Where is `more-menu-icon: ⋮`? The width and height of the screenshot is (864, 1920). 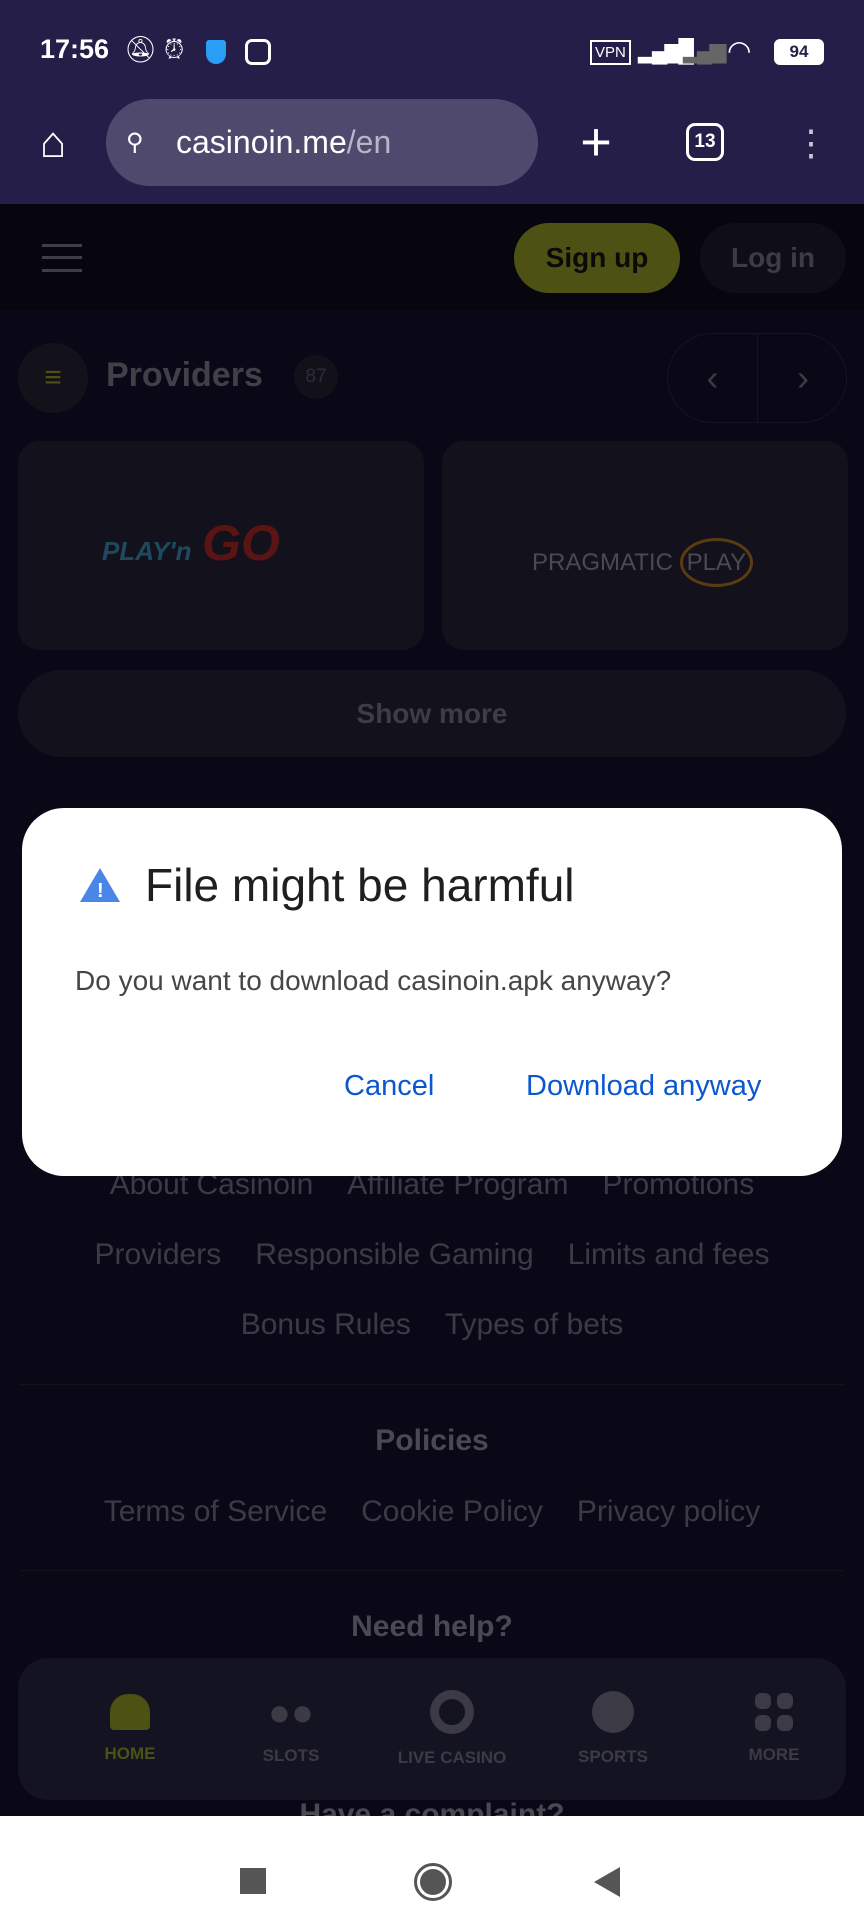
more-menu-icon: ⋮ is located at coordinates (811, 143).